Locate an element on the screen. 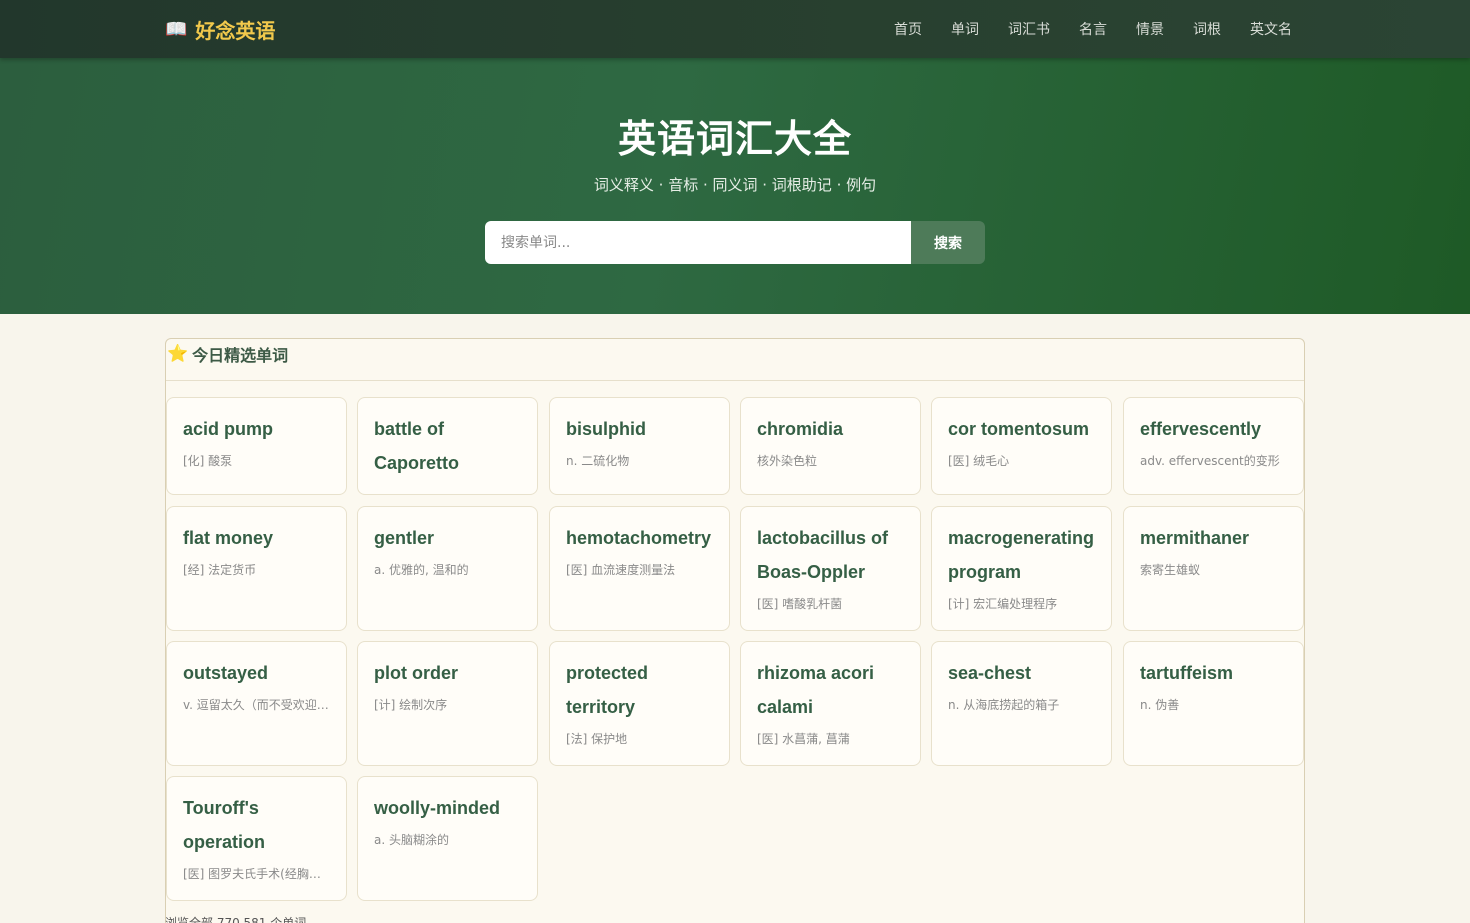 This screenshot has width=1470, height=923. browse-all-link: 浏览全部 770,581 个单词 is located at coordinates (235, 918).